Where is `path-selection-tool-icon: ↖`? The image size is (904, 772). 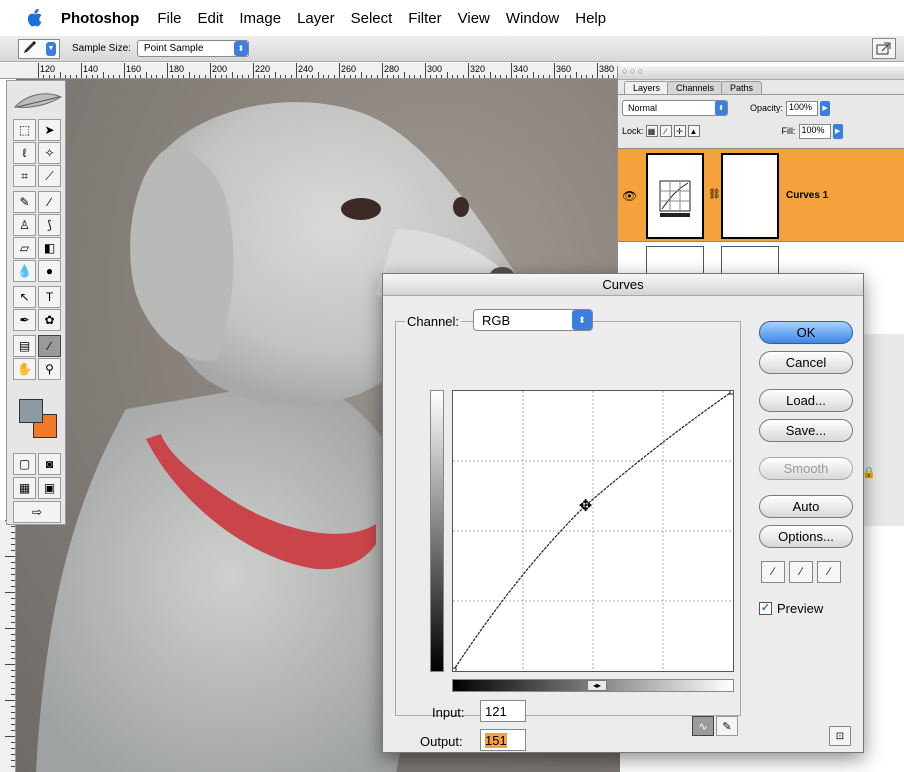 path-selection-tool-icon: ↖ is located at coordinates (24, 297).